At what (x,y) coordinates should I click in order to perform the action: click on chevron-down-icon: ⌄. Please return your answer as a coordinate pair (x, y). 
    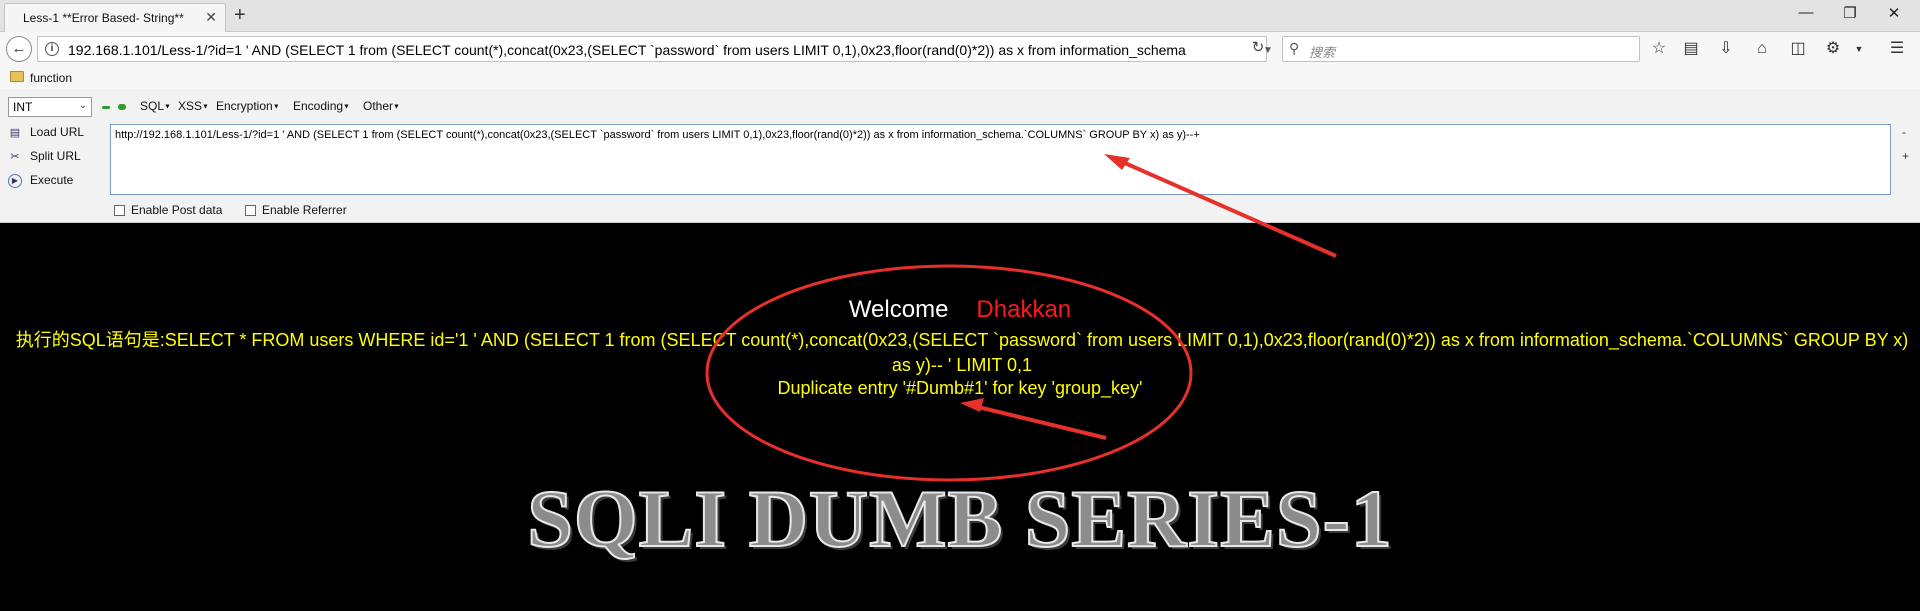
    Looking at the image, I should click on (82, 105).